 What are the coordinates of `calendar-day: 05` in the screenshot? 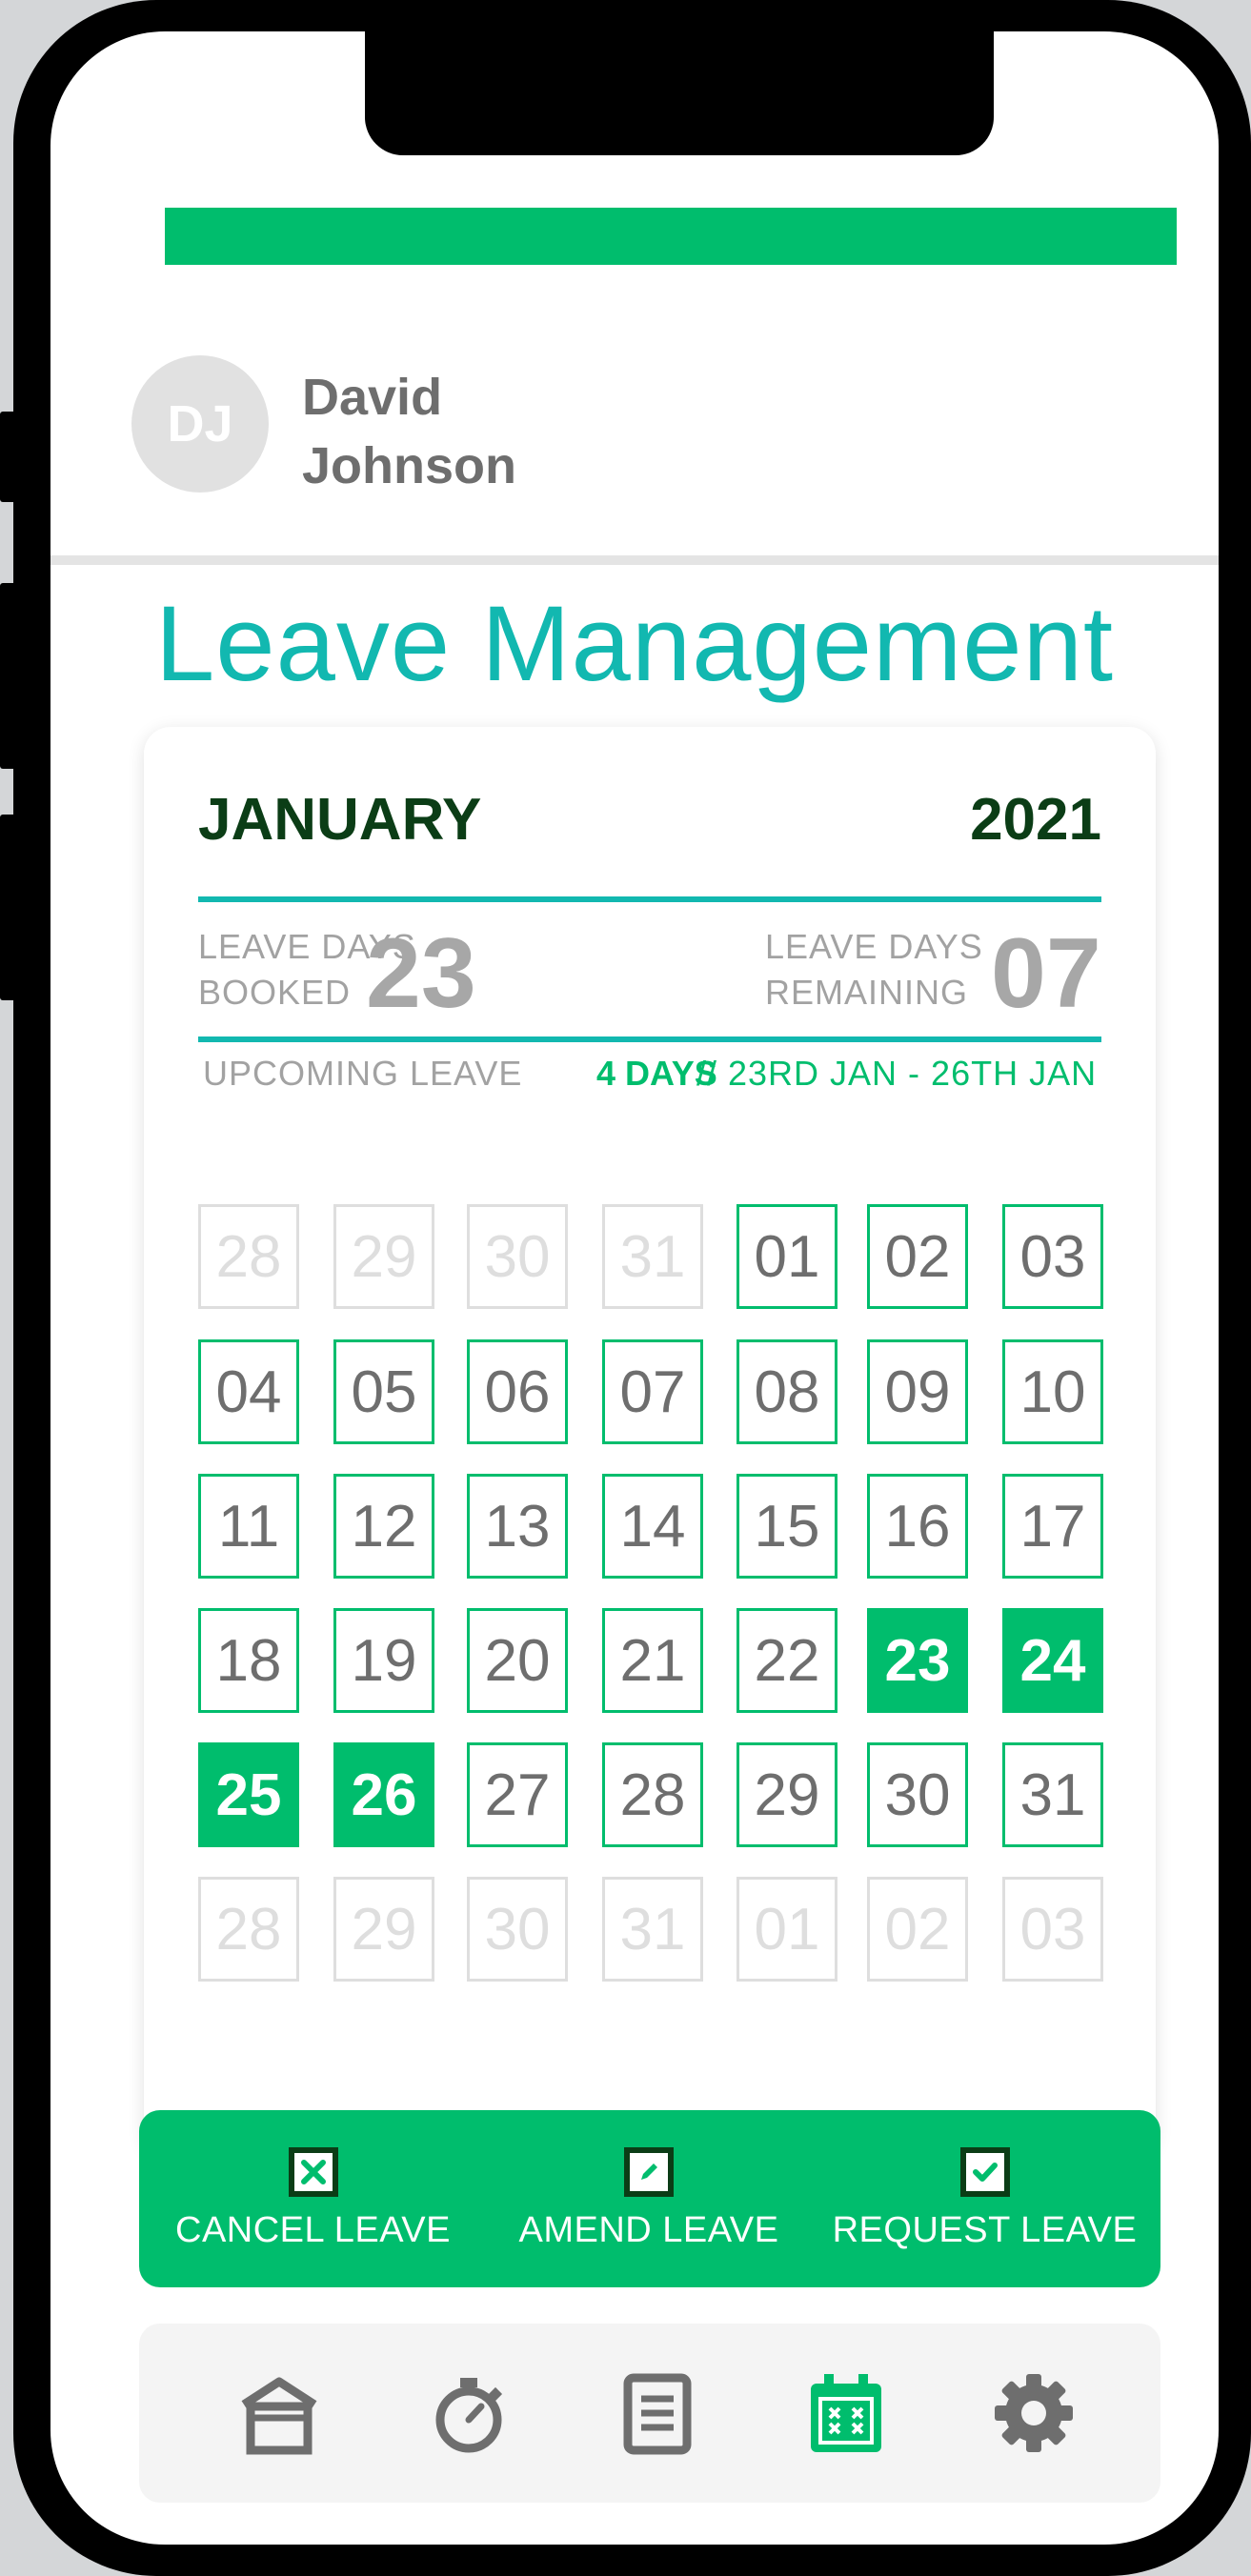 It's located at (383, 1392).